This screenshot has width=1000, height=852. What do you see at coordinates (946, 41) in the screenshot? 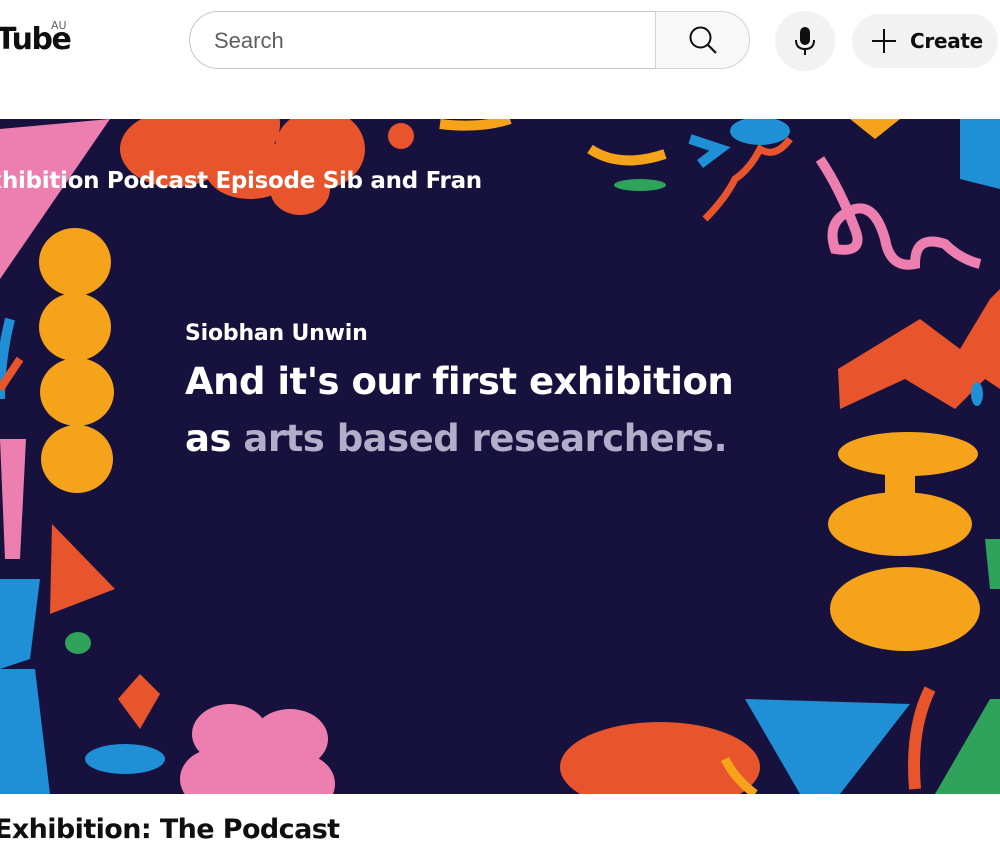
I see `create-button-label: Create` at bounding box center [946, 41].